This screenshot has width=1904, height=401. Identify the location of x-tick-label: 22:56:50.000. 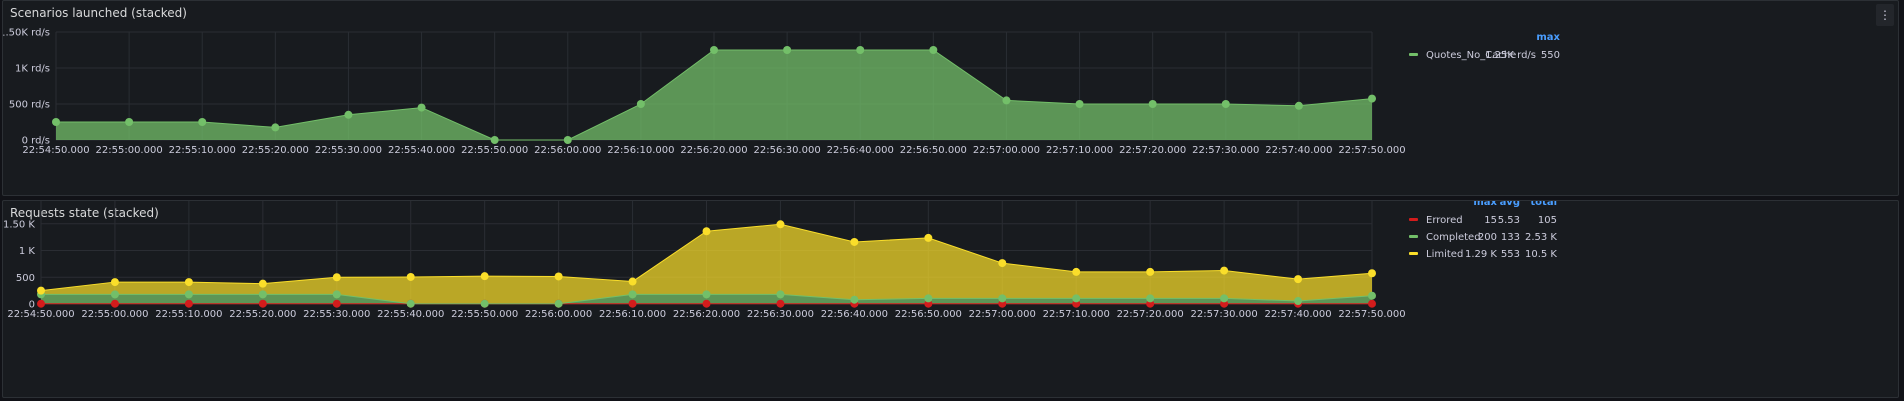
(928, 314).